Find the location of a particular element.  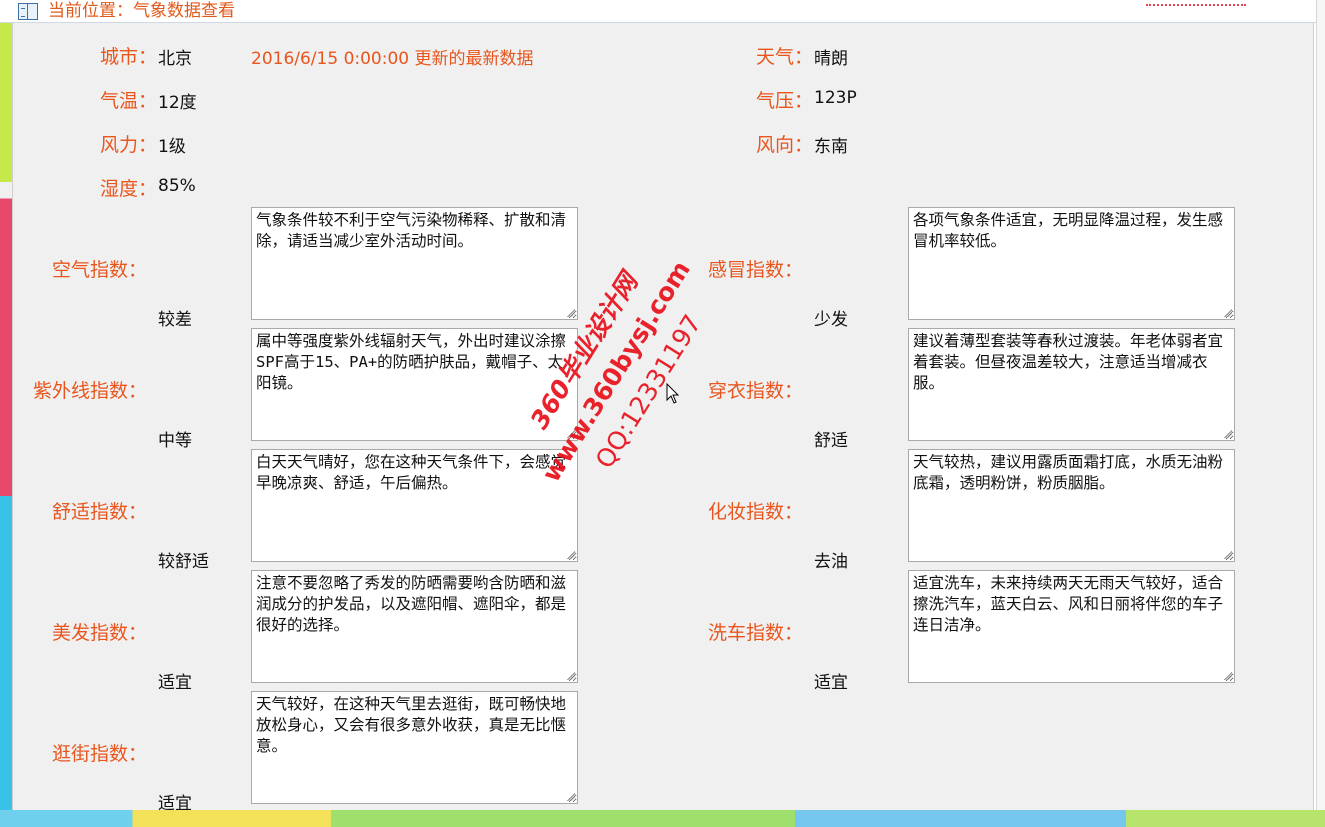

dressing-index-label: 穿衣指数： is located at coordinates (755, 391).